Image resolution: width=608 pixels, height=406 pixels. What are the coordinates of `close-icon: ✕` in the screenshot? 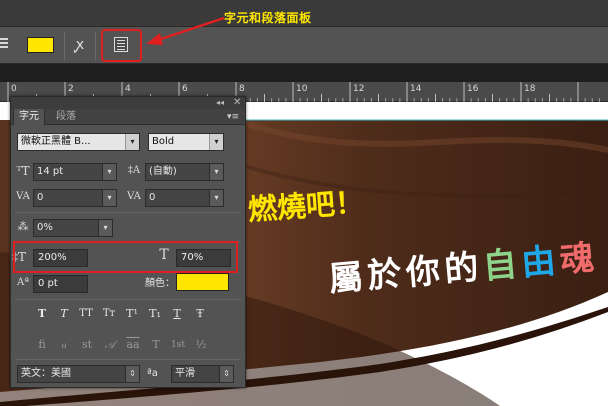 It's located at (237, 102).